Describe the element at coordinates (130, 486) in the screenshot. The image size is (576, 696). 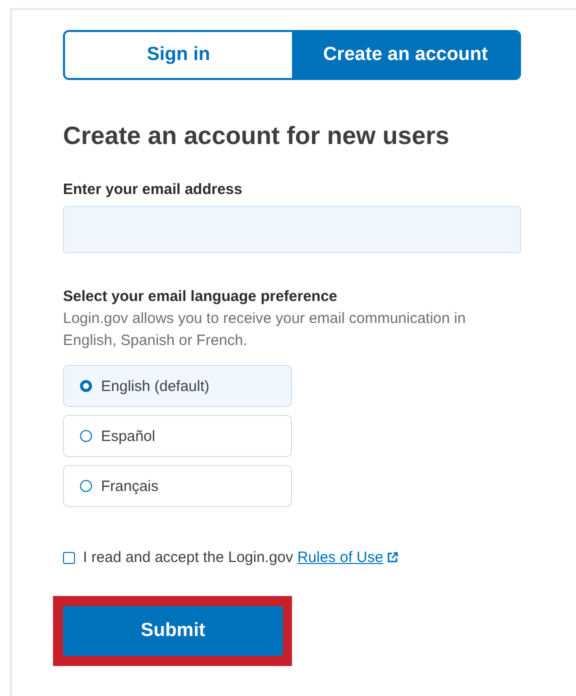
I see `option-label: Français` at that location.